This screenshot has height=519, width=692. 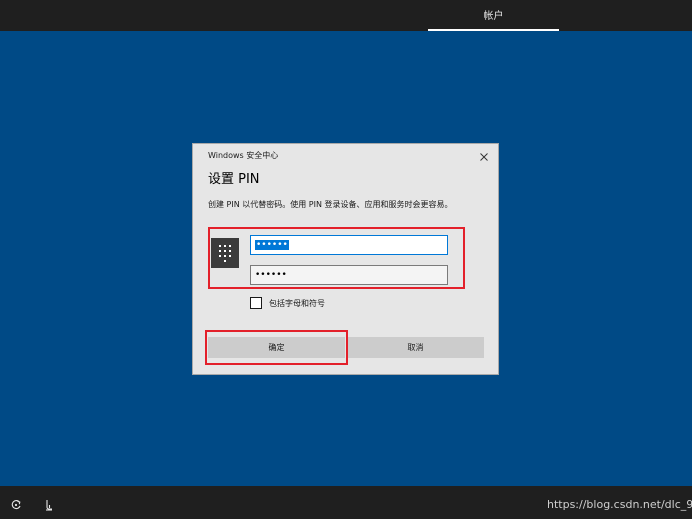 I want to click on confirm-pin-field: ••••••, so click(x=349, y=275).